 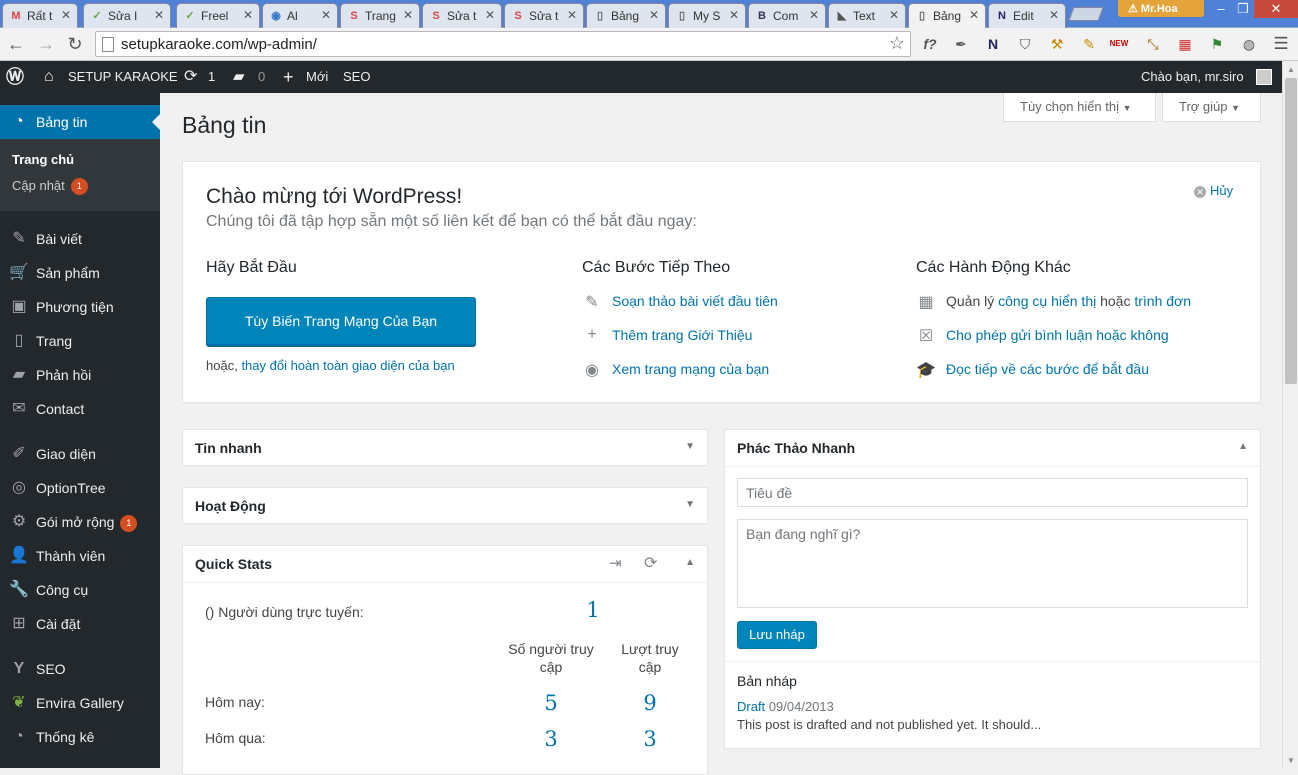 What do you see at coordinates (40, 15) in the screenshot?
I see `browser-tab: M Rất t ✕` at bounding box center [40, 15].